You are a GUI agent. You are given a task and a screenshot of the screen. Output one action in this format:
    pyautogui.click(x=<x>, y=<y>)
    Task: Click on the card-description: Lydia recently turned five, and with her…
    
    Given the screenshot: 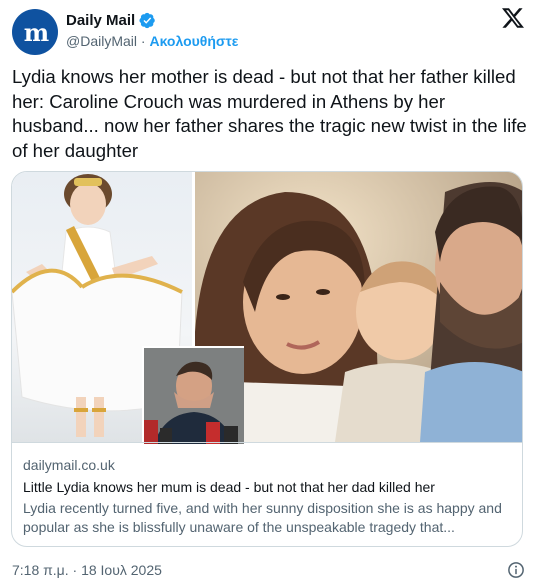 What is the action you would take?
    pyautogui.click(x=262, y=517)
    